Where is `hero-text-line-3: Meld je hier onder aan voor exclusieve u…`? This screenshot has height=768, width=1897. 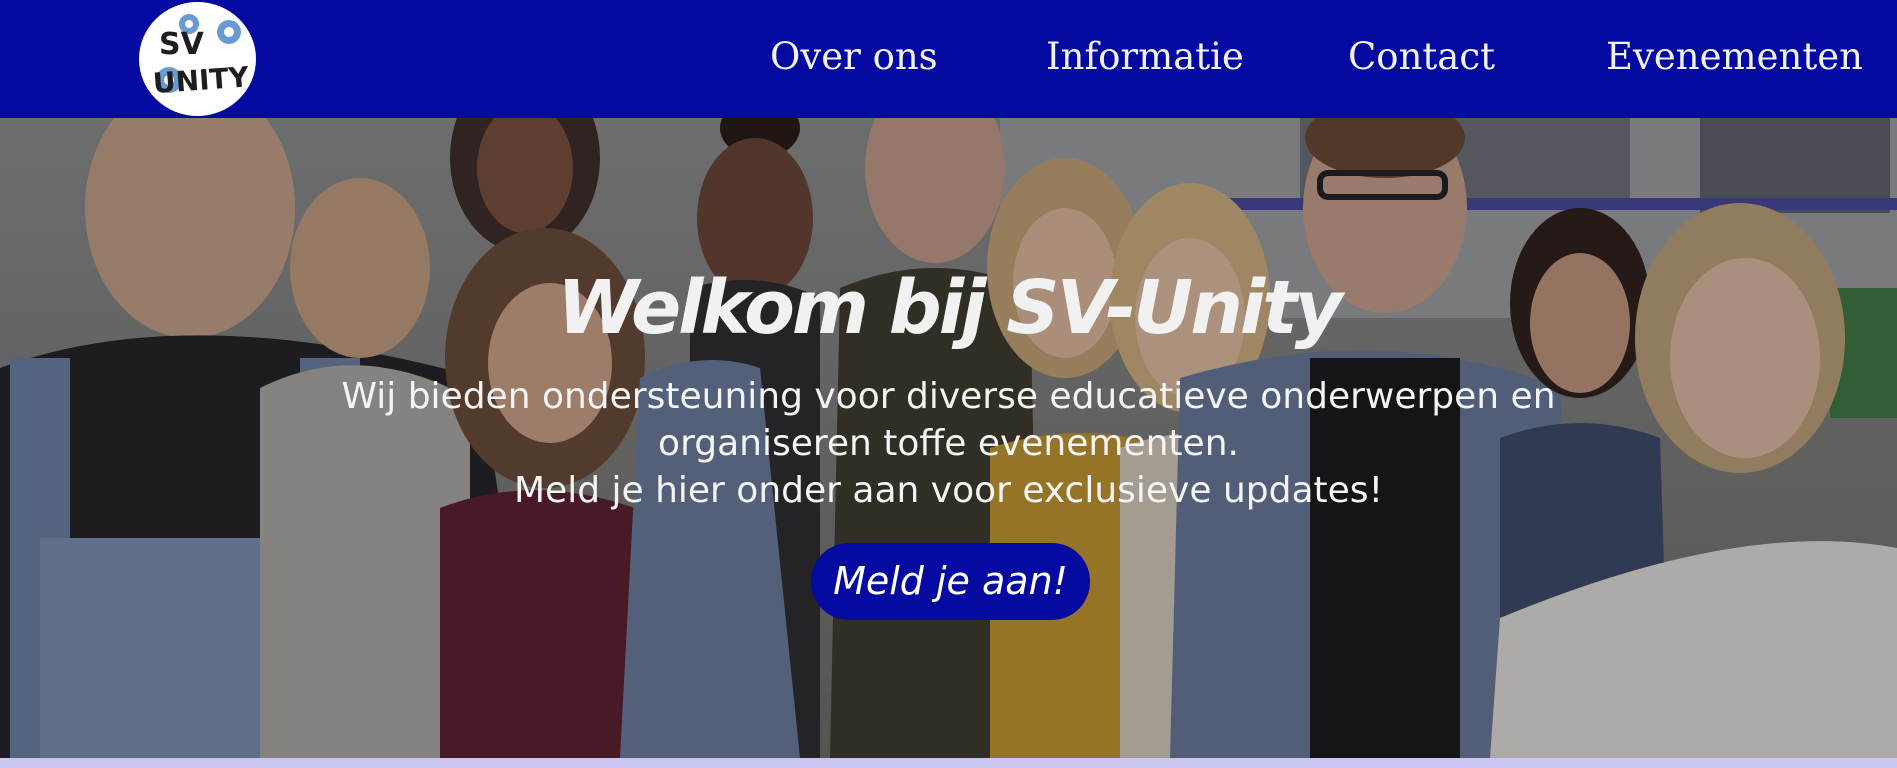
hero-text-line-3: Meld je hier onder aan voor exclusieve u… is located at coordinates (948, 490).